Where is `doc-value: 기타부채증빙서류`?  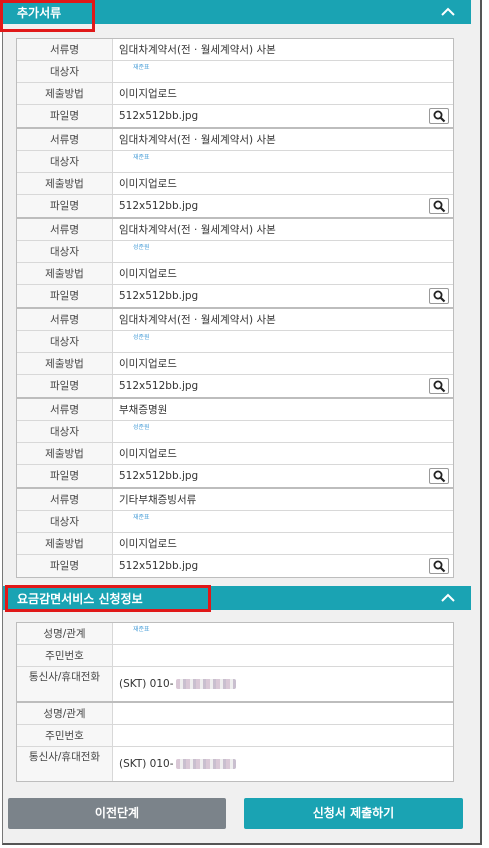 doc-value: 기타부채증빙서류 is located at coordinates (158, 500).